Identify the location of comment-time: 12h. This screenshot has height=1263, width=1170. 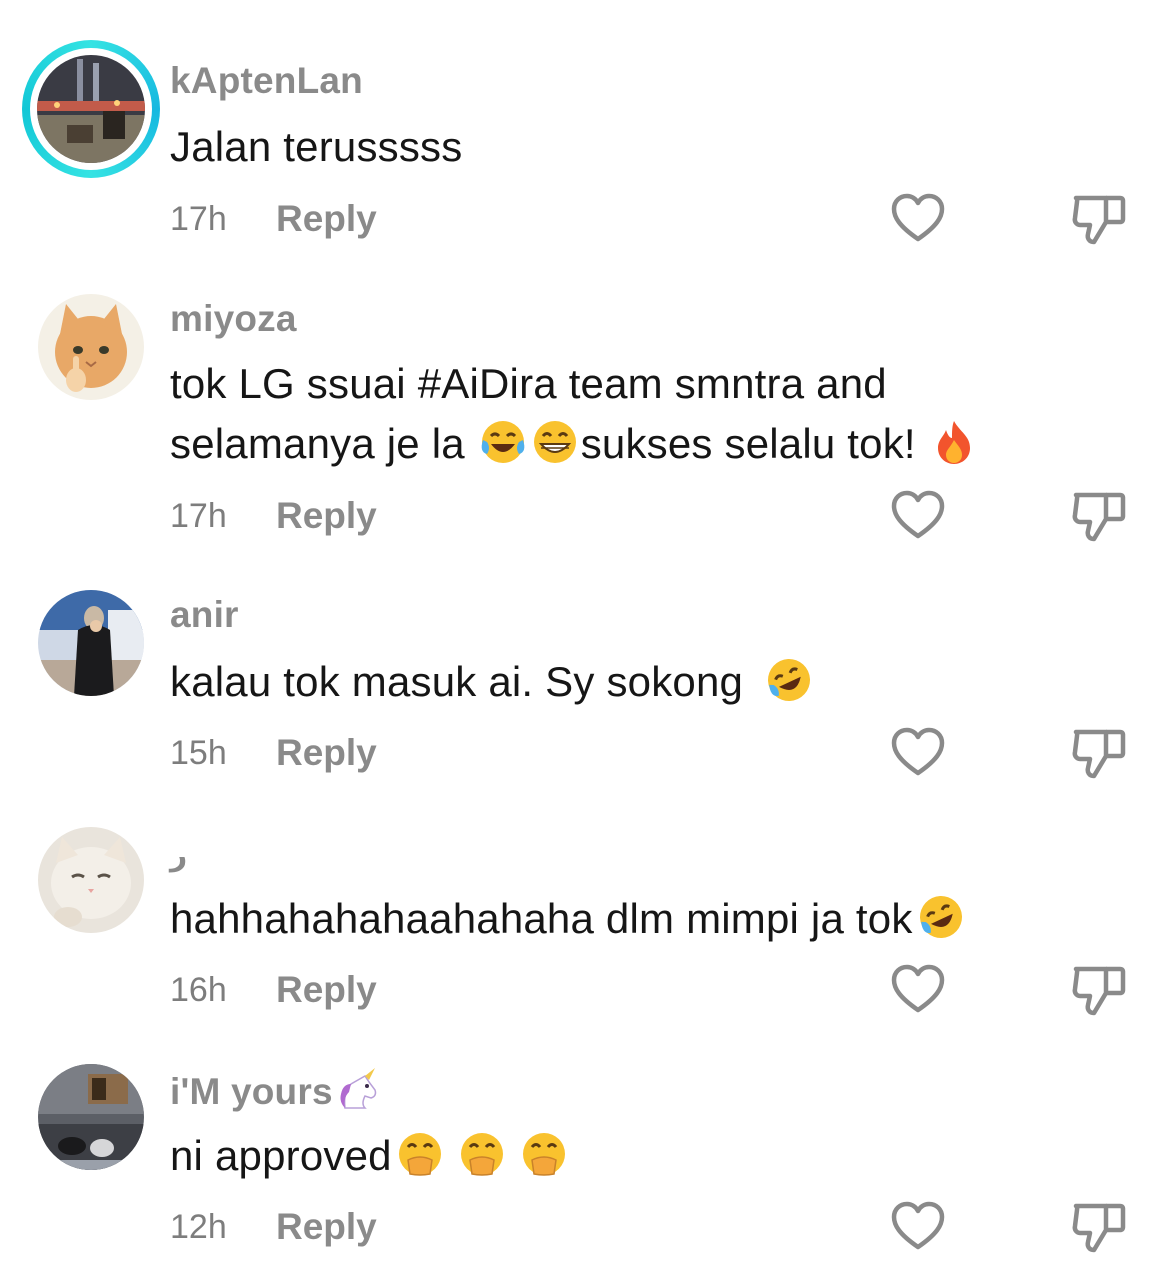
(198, 1227).